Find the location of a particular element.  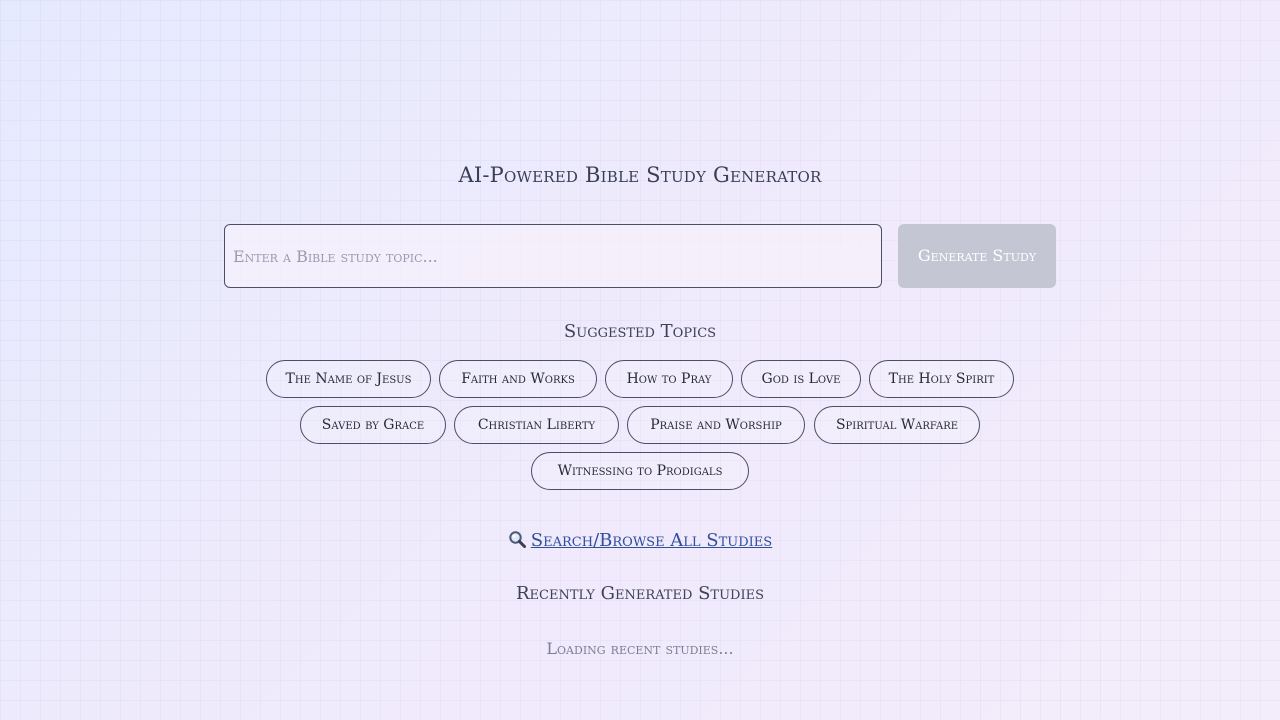

topic-chip-god-is-love: God is Love is located at coordinates (801, 379).